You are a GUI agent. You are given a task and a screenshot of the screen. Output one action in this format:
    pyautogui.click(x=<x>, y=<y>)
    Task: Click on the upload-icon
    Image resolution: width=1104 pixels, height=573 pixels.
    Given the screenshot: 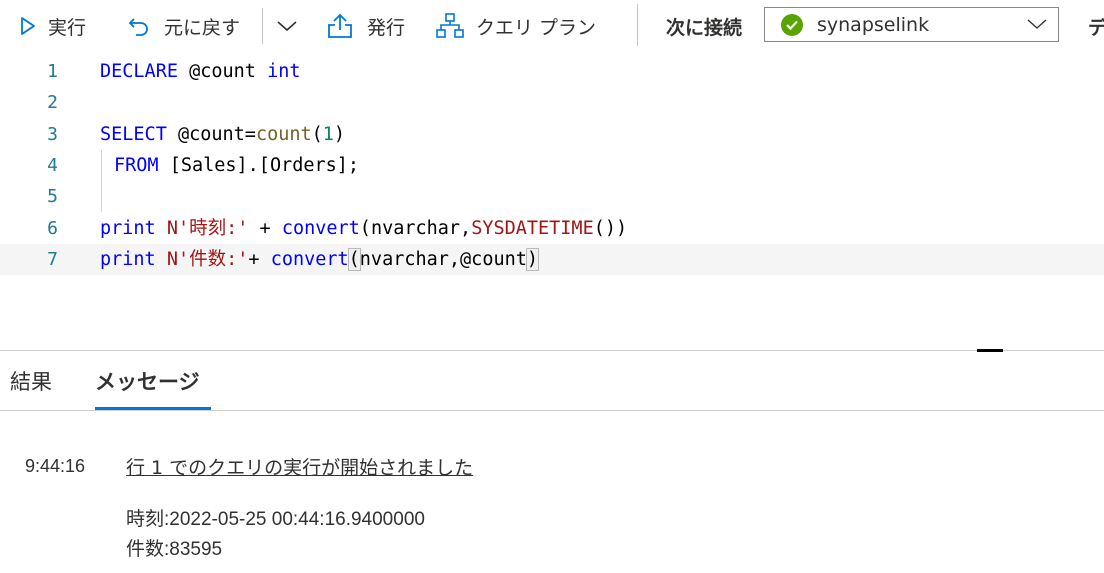 What is the action you would take?
    pyautogui.click(x=340, y=26)
    